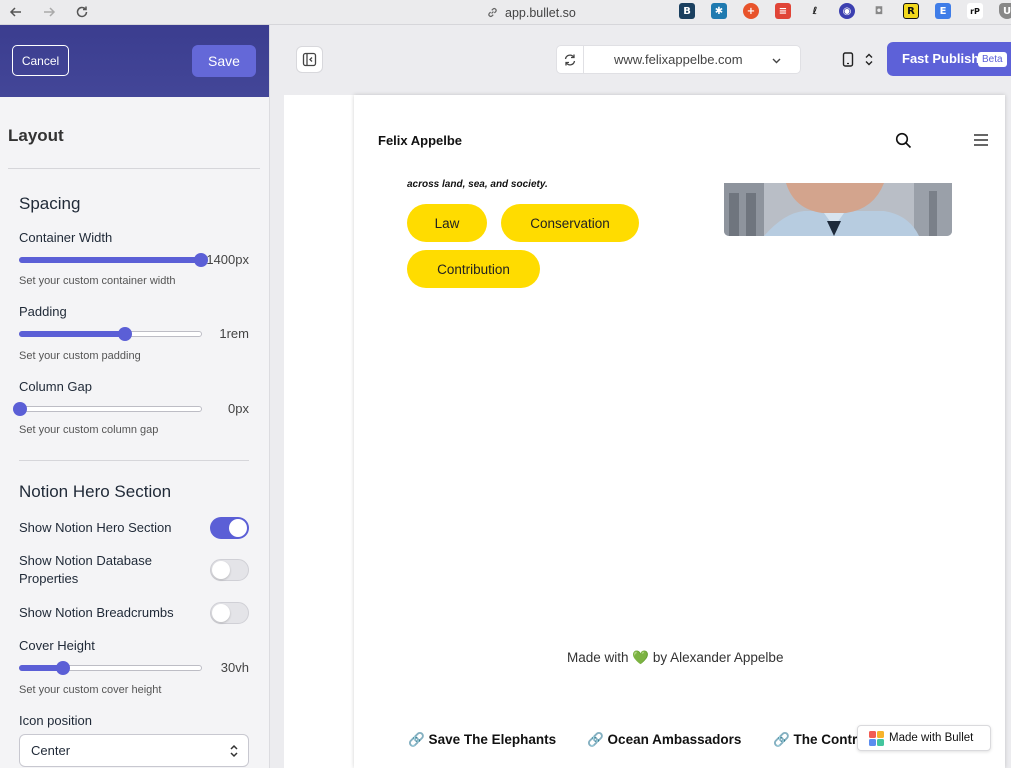 The height and width of the screenshot is (768, 1011). What do you see at coordinates (96, 612) in the screenshot?
I see `show-breadcrumbs-label: Show Notion Breadcrumbs` at bounding box center [96, 612].